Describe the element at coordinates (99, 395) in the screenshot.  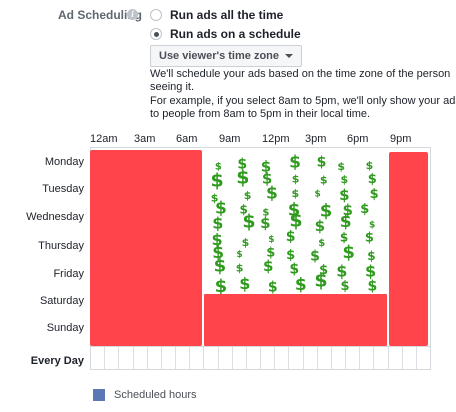
I see `legend-swatch` at that location.